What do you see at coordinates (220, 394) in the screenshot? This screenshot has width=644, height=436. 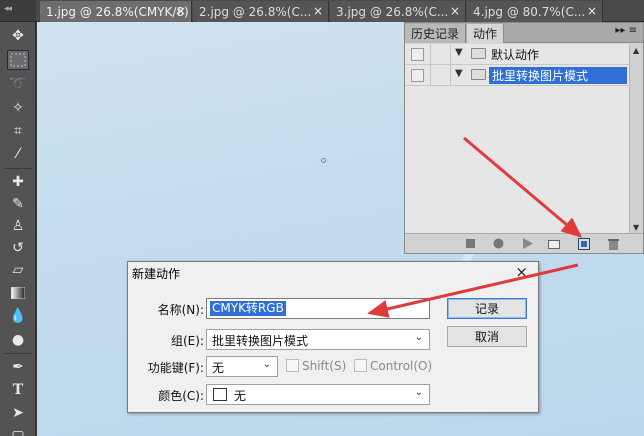 I see `color-swatch` at bounding box center [220, 394].